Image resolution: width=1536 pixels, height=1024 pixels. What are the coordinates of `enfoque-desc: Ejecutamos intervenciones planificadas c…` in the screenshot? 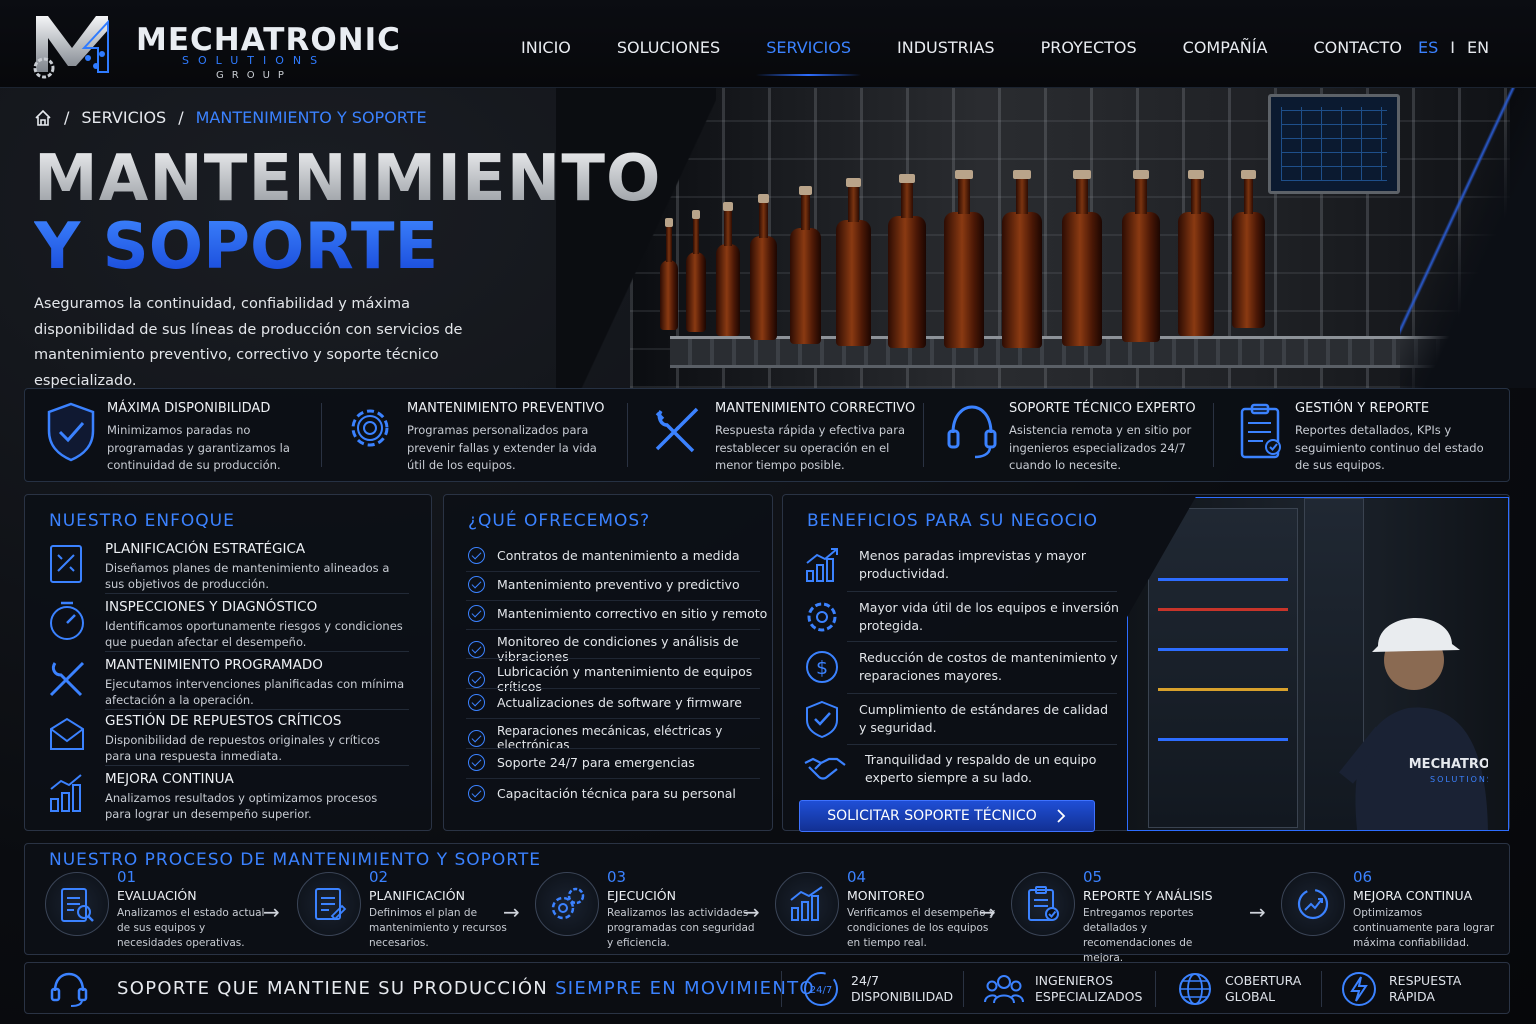 It's located at (255, 692).